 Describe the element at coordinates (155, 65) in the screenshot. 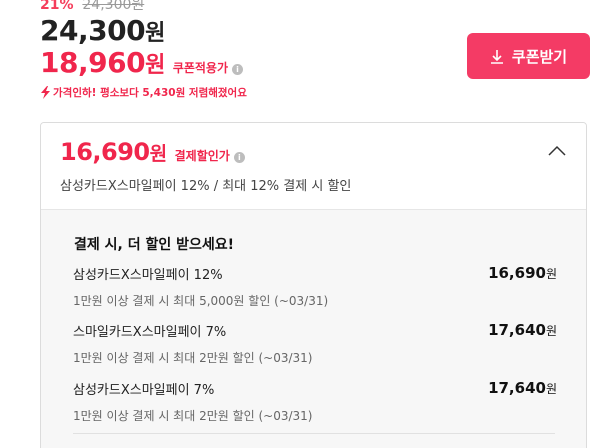

I see `coupon-price-unit: 원` at that location.